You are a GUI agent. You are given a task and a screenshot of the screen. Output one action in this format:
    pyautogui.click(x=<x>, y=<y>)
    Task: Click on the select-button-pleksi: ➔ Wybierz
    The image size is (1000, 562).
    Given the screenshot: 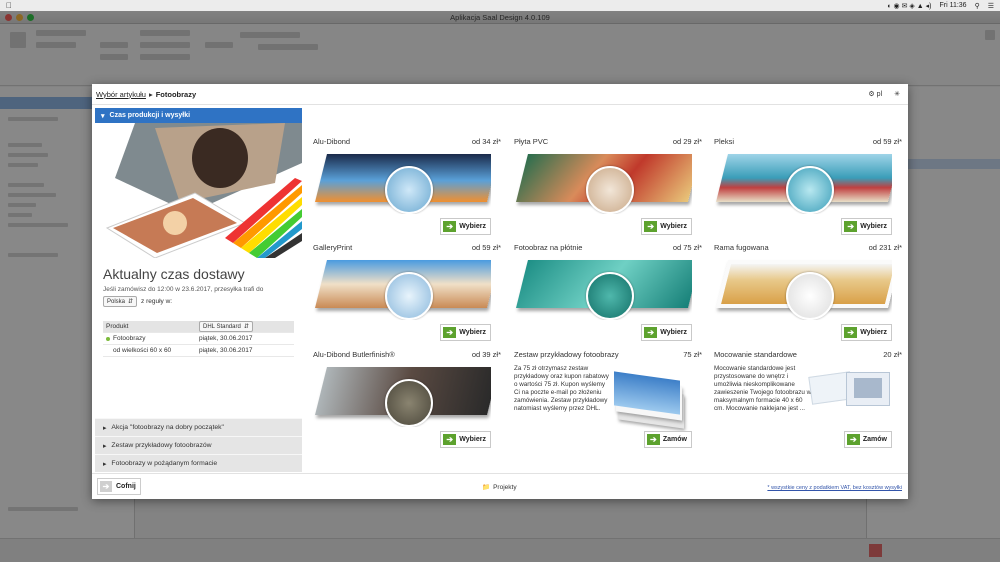 What is the action you would take?
    pyautogui.click(x=866, y=226)
    